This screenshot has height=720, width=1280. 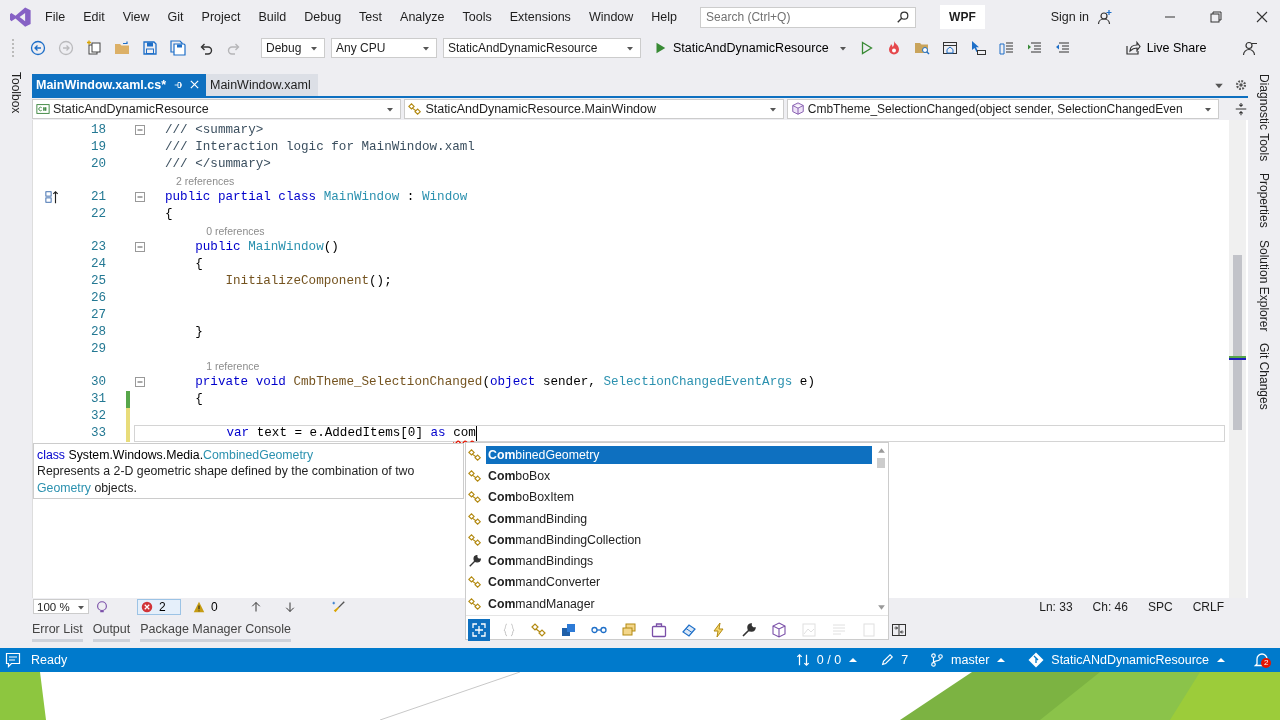 What do you see at coordinates (679, 475) in the screenshot?
I see `completion-item: ComboBox` at bounding box center [679, 475].